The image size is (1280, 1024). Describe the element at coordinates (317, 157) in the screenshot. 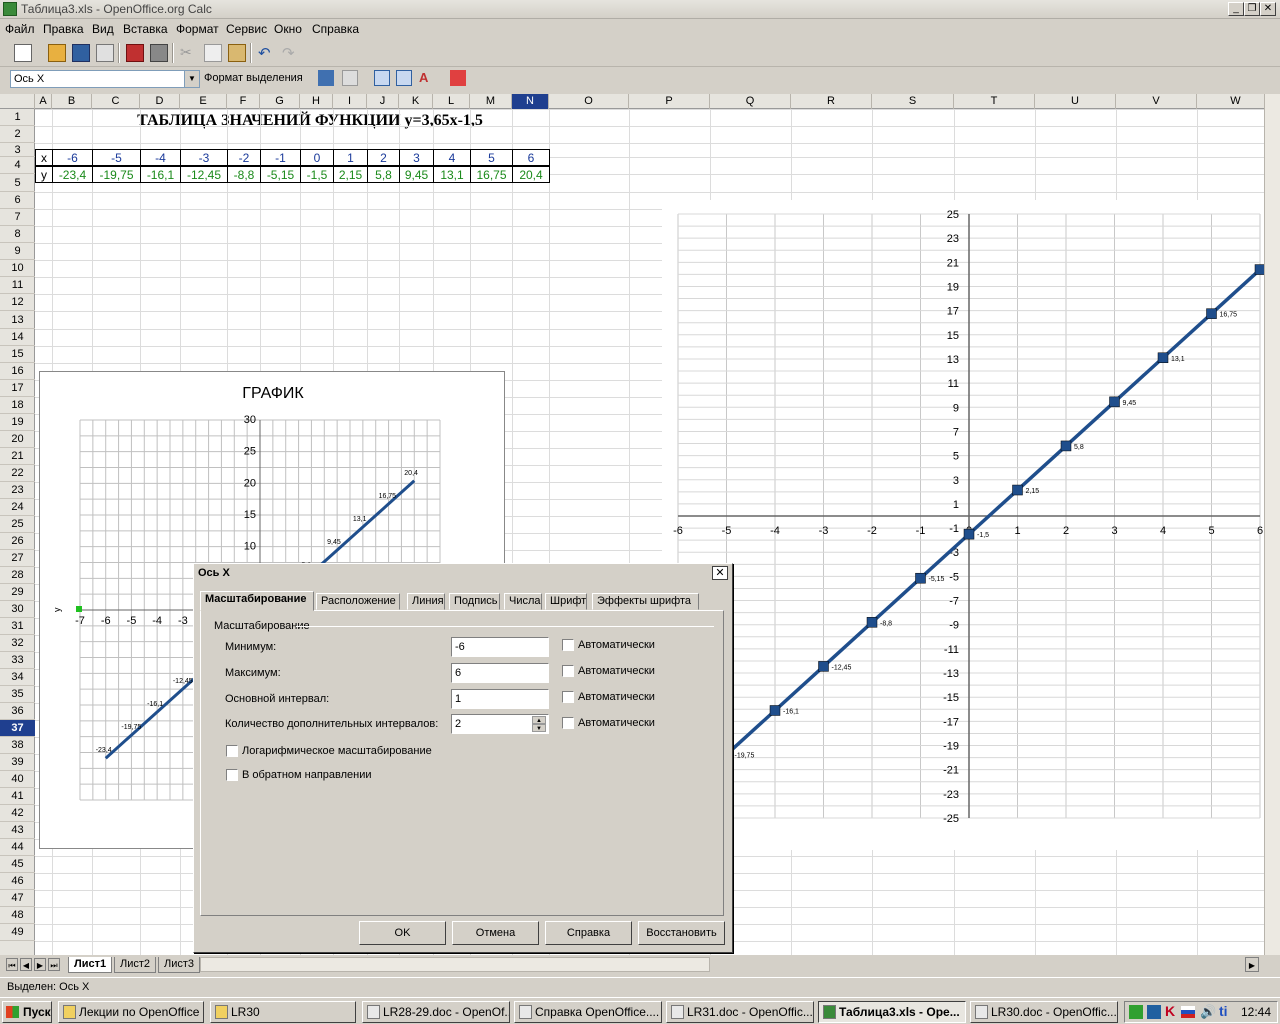

I see `x-value-cell: 0` at that location.